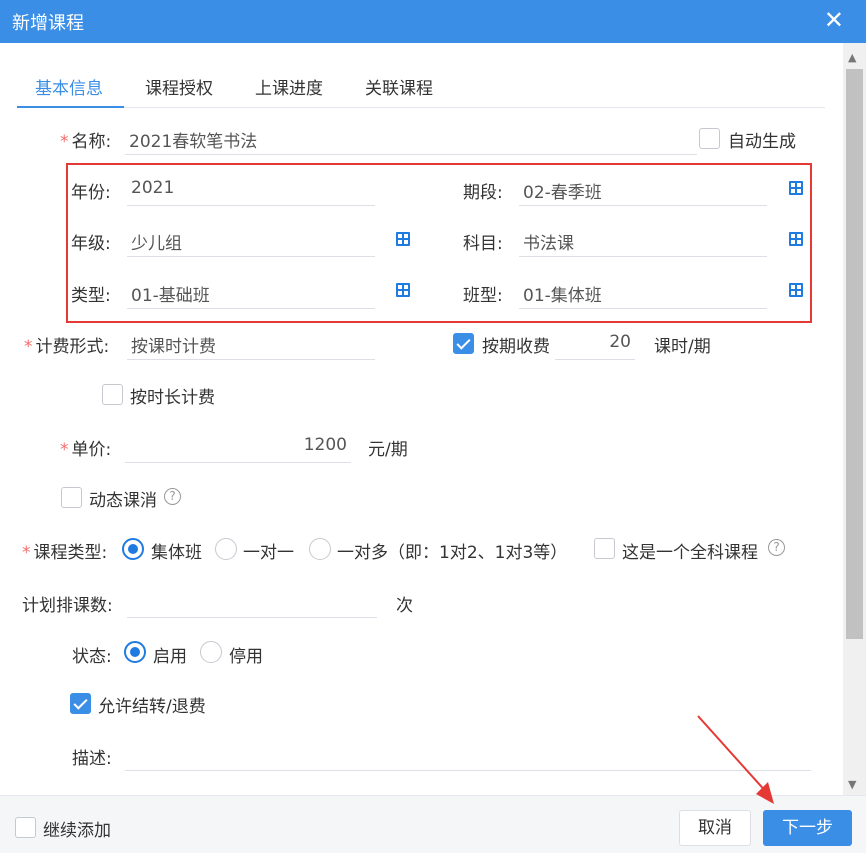 Image resolution: width=866 pixels, height=853 pixels. I want to click on radio-status-enabled, so click(135, 652).